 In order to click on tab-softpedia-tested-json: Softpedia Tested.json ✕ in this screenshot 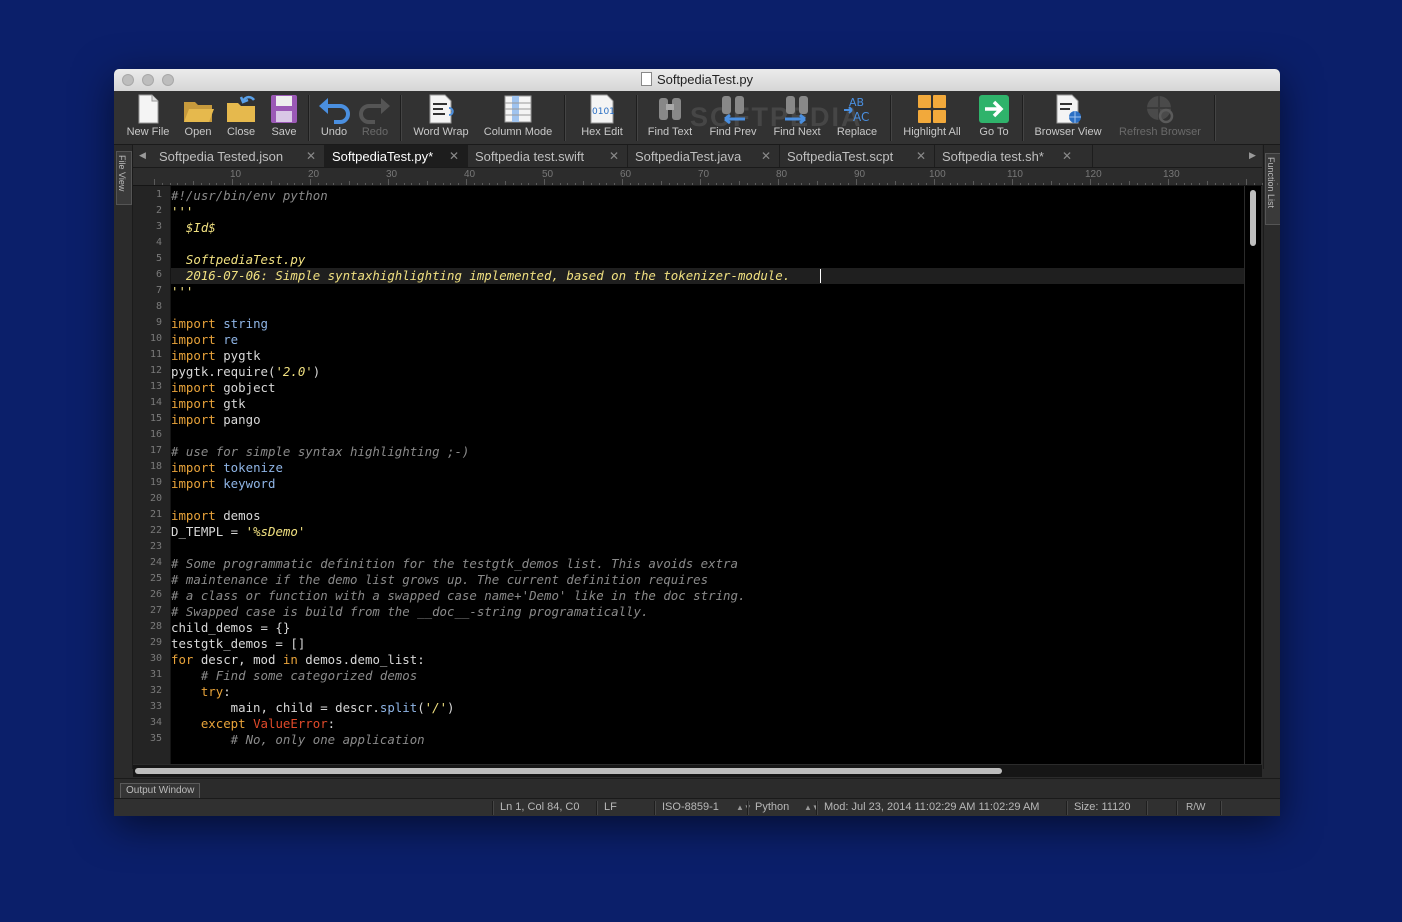, I will do `click(238, 156)`.